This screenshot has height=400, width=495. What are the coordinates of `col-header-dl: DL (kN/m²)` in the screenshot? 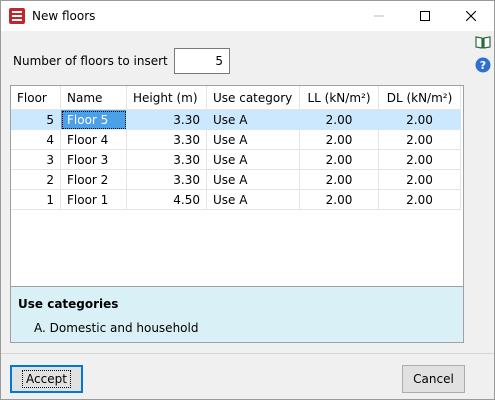 It's located at (420, 98).